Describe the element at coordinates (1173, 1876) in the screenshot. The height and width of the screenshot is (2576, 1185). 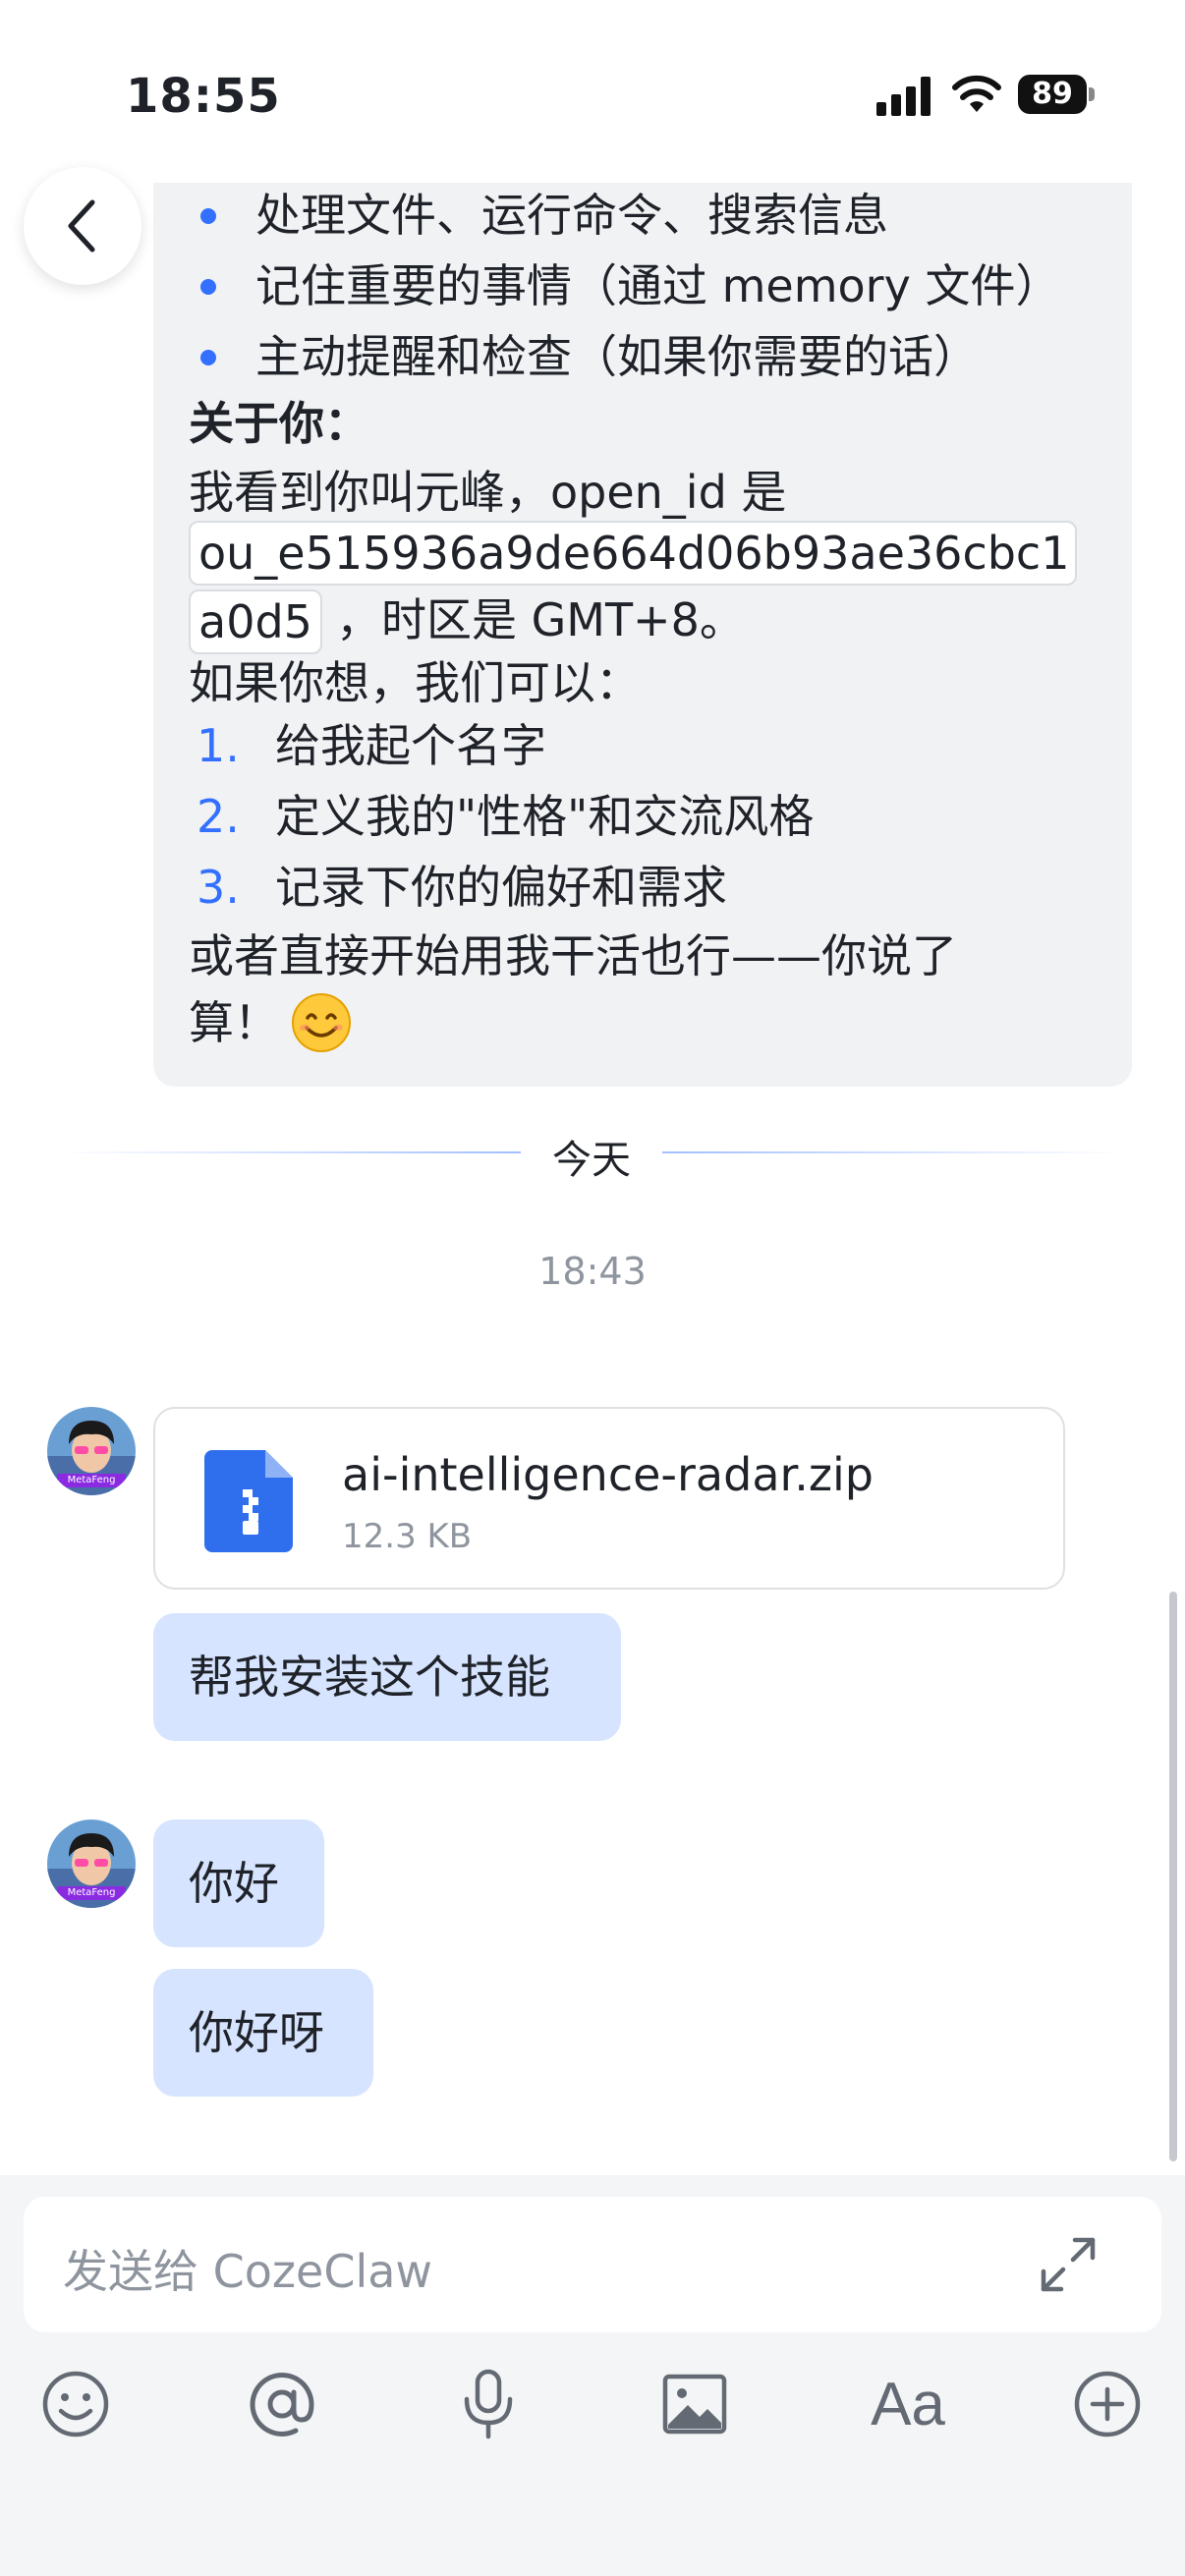
I see `scrollbar` at that location.